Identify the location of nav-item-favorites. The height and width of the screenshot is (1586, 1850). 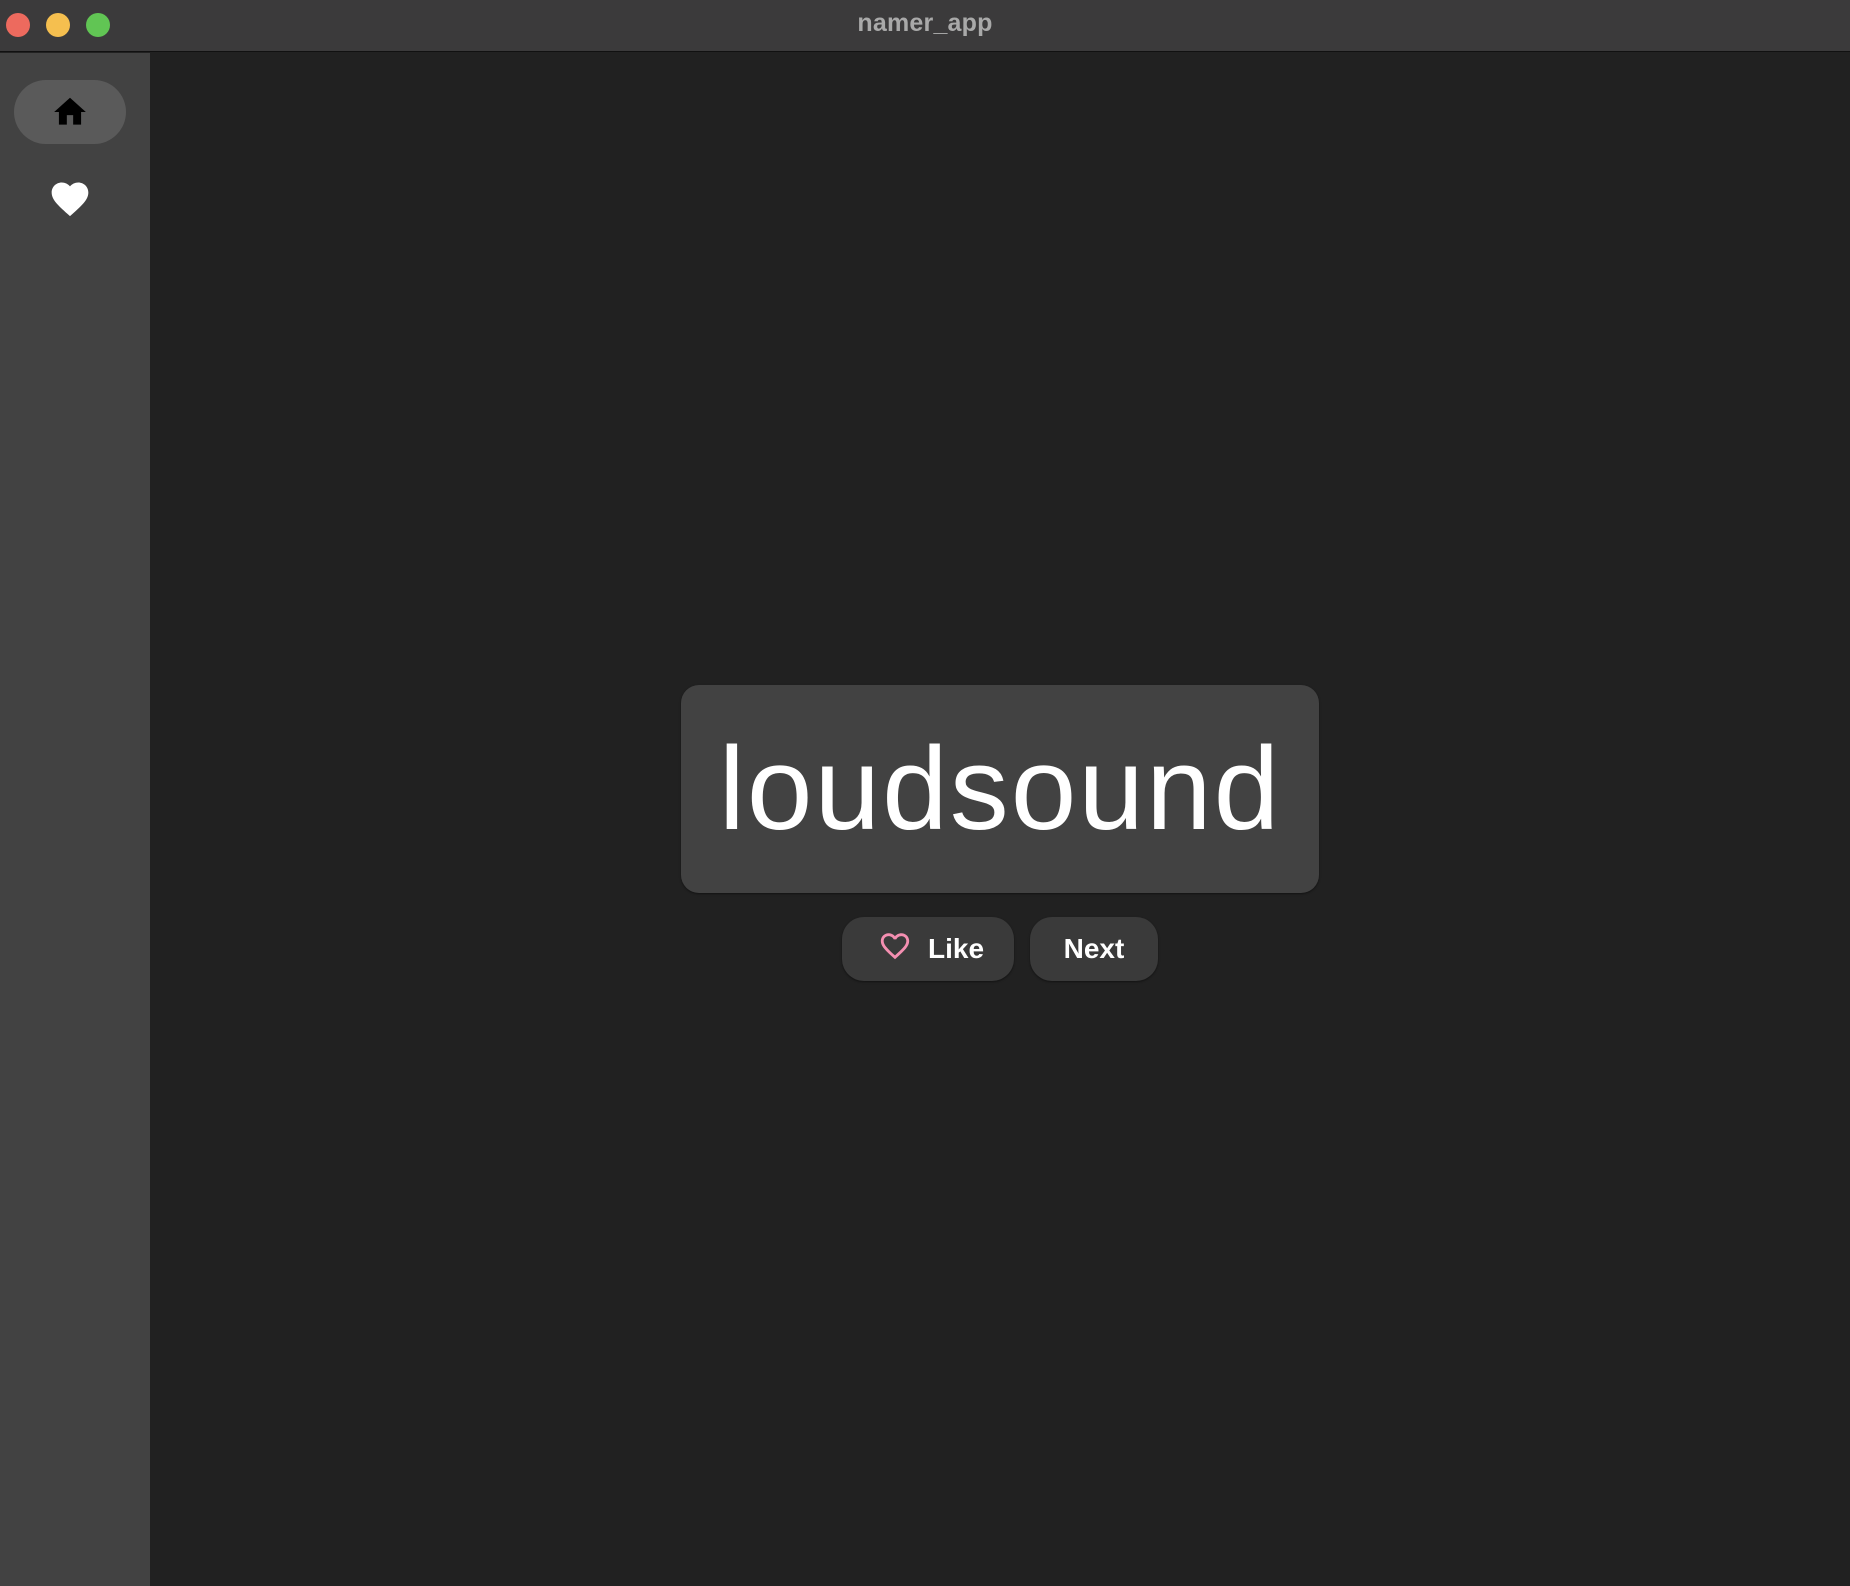
(70, 199).